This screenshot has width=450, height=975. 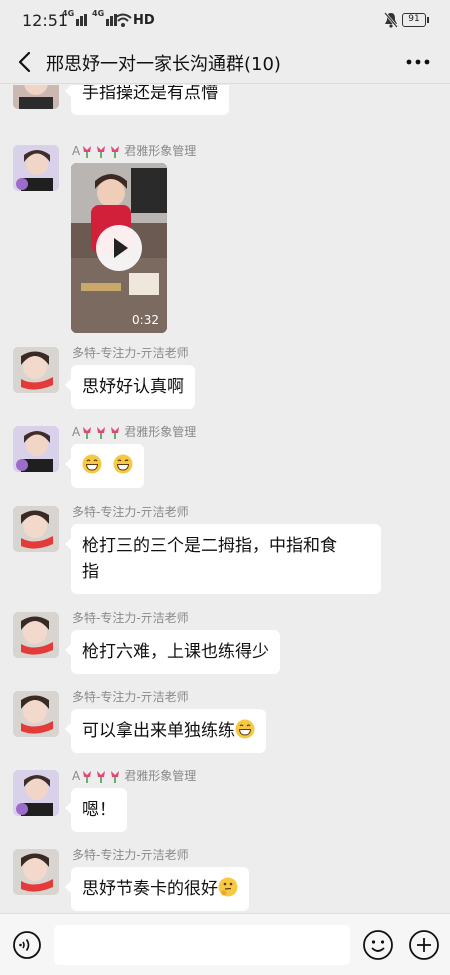 I want to click on message-text: 可以拿出来单独练练, so click(x=158, y=731).